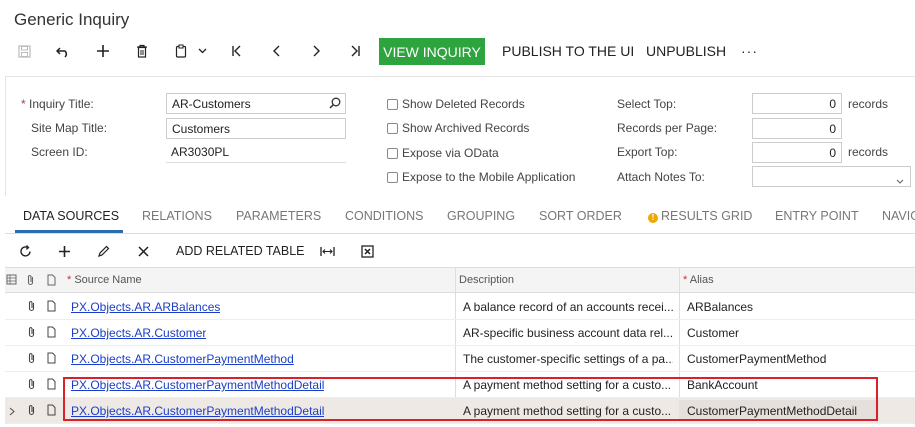 The height and width of the screenshot is (427, 915). What do you see at coordinates (898, 216) in the screenshot?
I see `tab-navigation: NAVIG` at bounding box center [898, 216].